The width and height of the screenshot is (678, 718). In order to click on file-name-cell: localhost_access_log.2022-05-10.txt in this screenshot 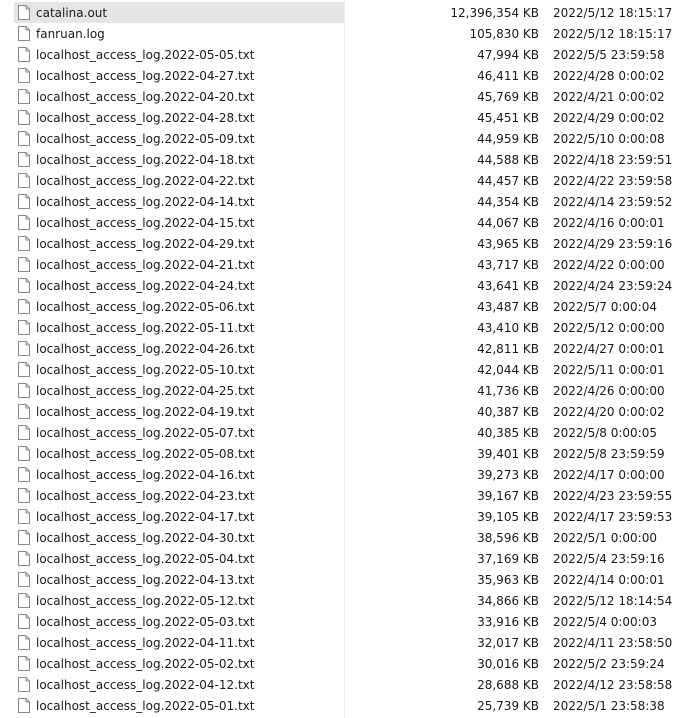, I will do `click(179, 369)`.